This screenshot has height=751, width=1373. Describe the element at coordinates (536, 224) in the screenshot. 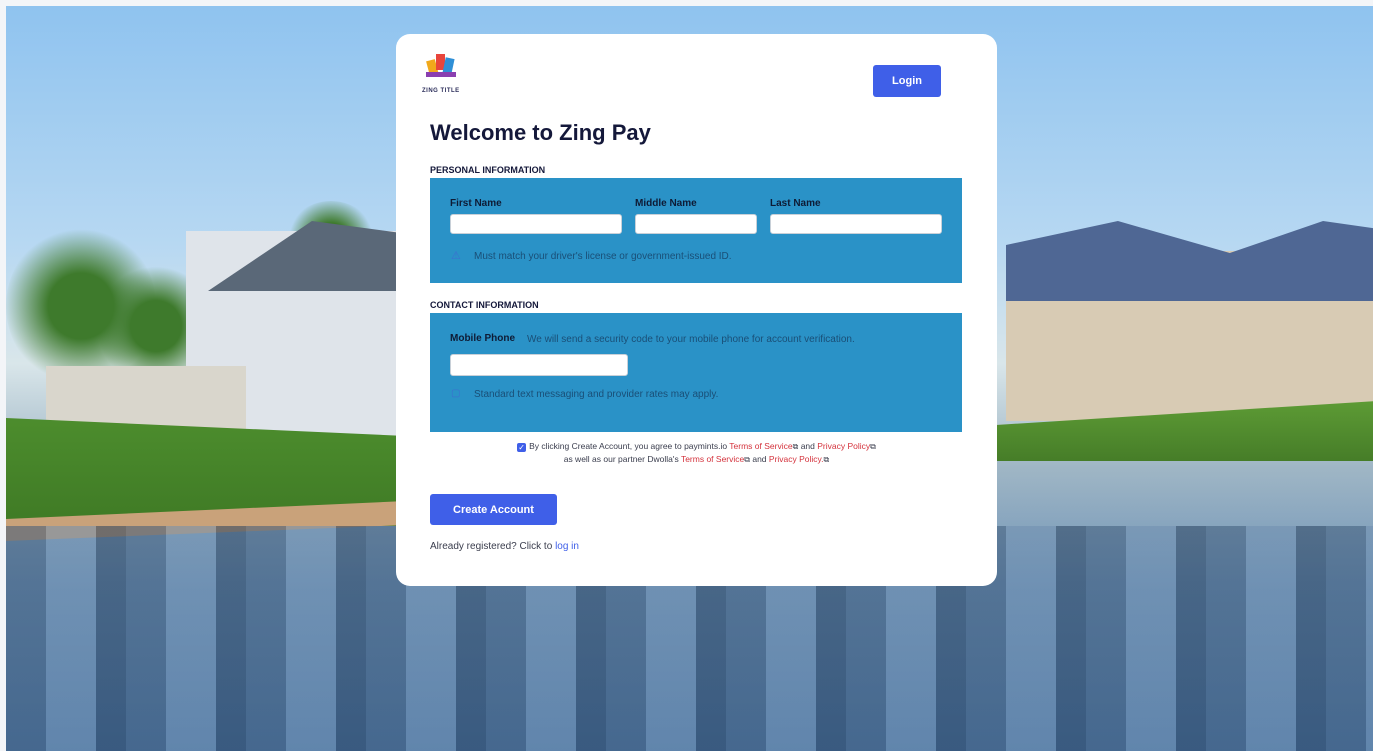

I see `first-name-input` at that location.